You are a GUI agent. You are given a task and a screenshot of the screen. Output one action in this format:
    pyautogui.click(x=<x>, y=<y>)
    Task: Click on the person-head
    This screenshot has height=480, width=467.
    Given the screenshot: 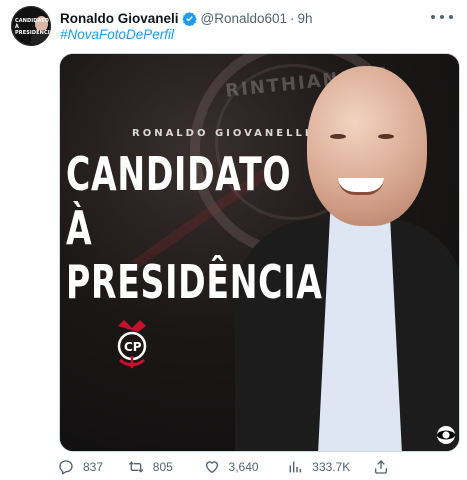 What is the action you would take?
    pyautogui.click(x=367, y=146)
    